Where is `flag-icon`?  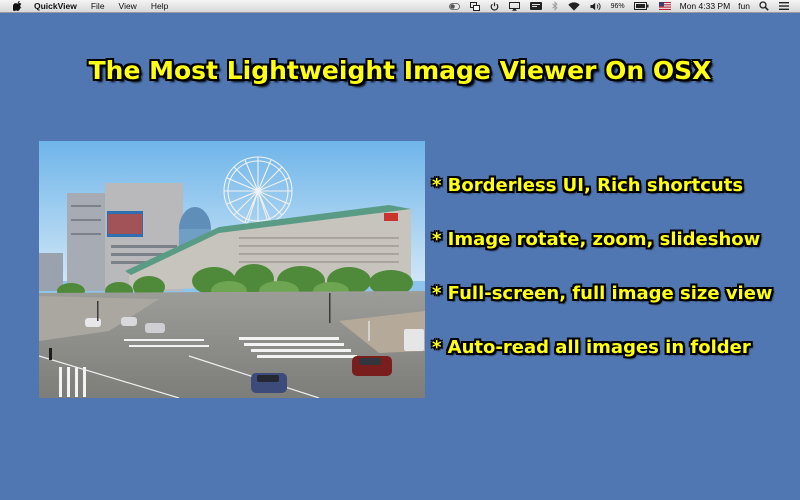 flag-icon is located at coordinates (664, 6).